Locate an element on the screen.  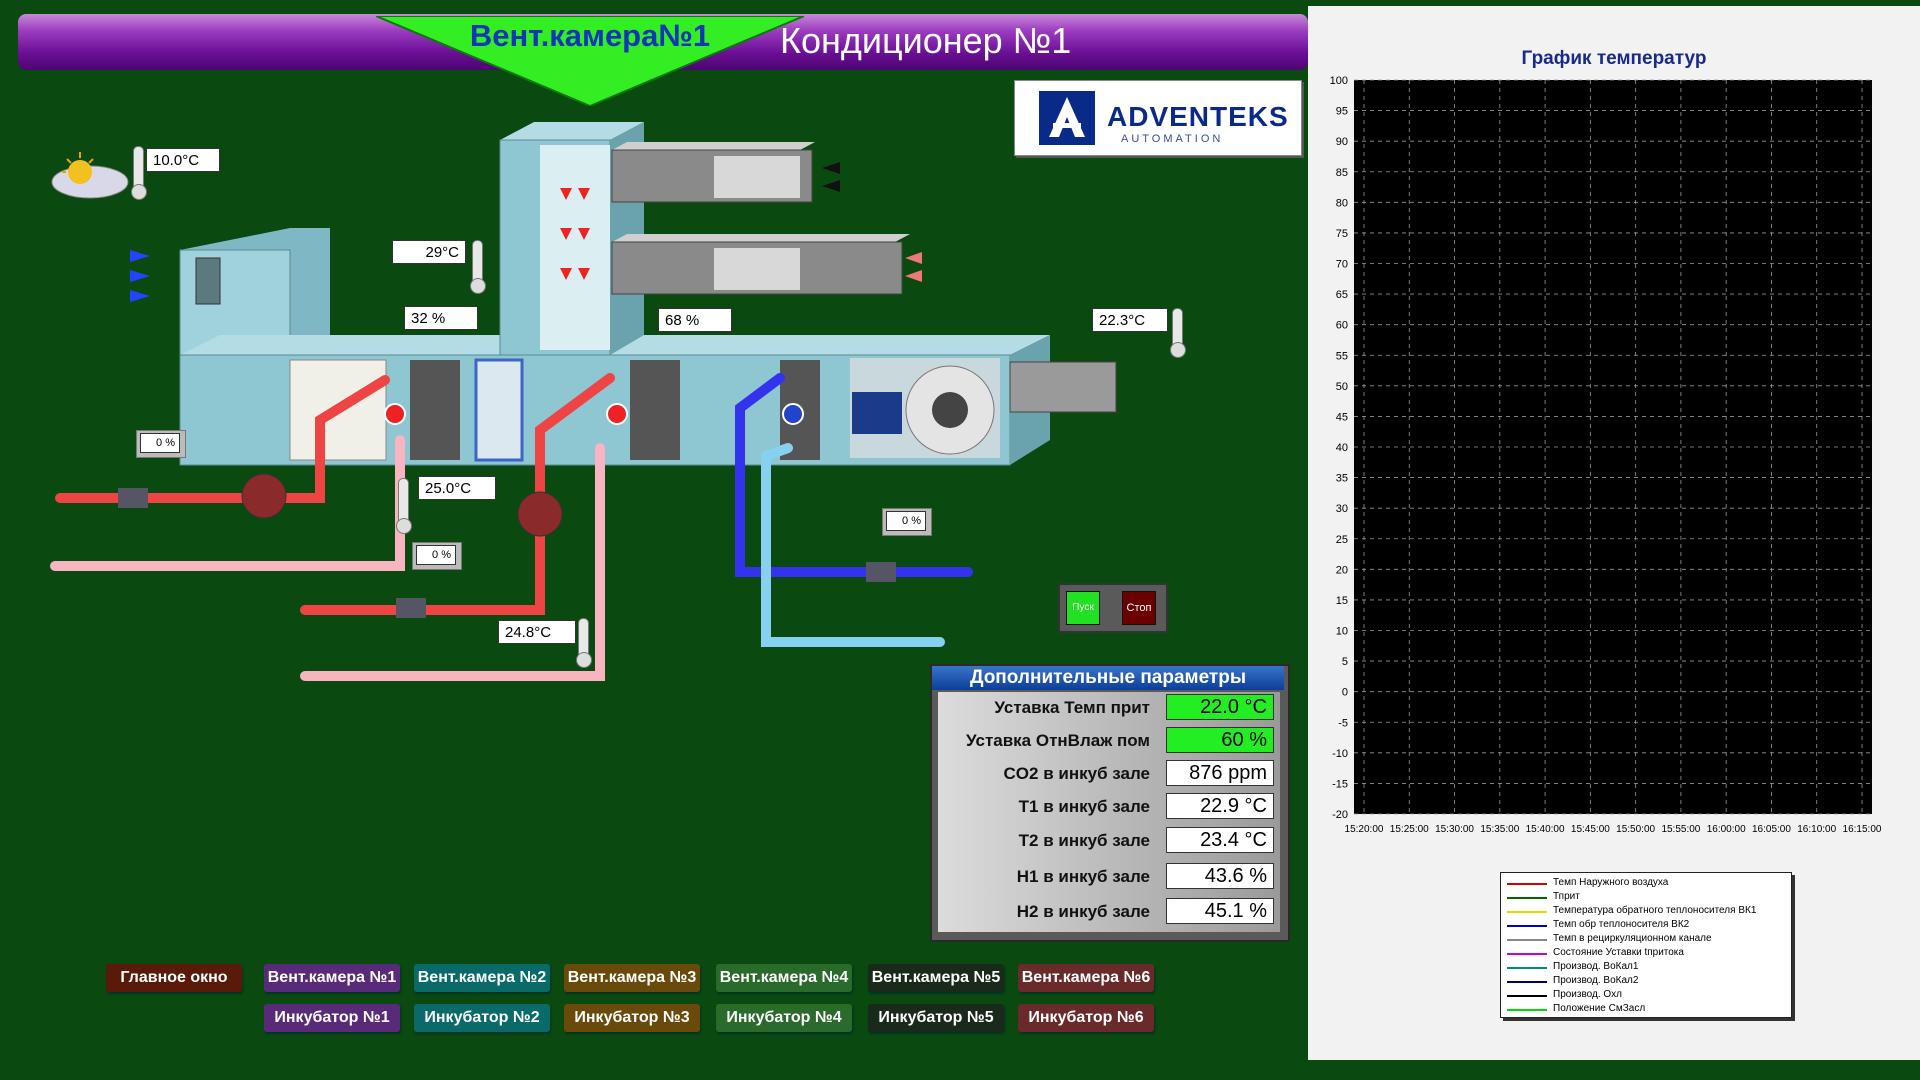
vent-camera-3-button: Вент.камера №3 is located at coordinates (632, 978).